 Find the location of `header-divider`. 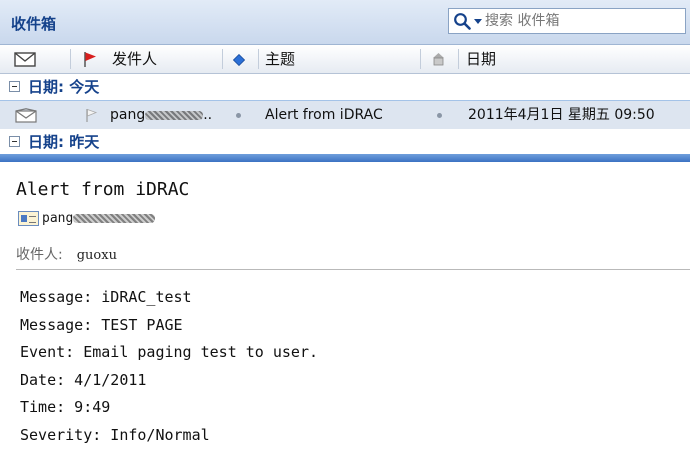

header-divider is located at coordinates (353, 269).